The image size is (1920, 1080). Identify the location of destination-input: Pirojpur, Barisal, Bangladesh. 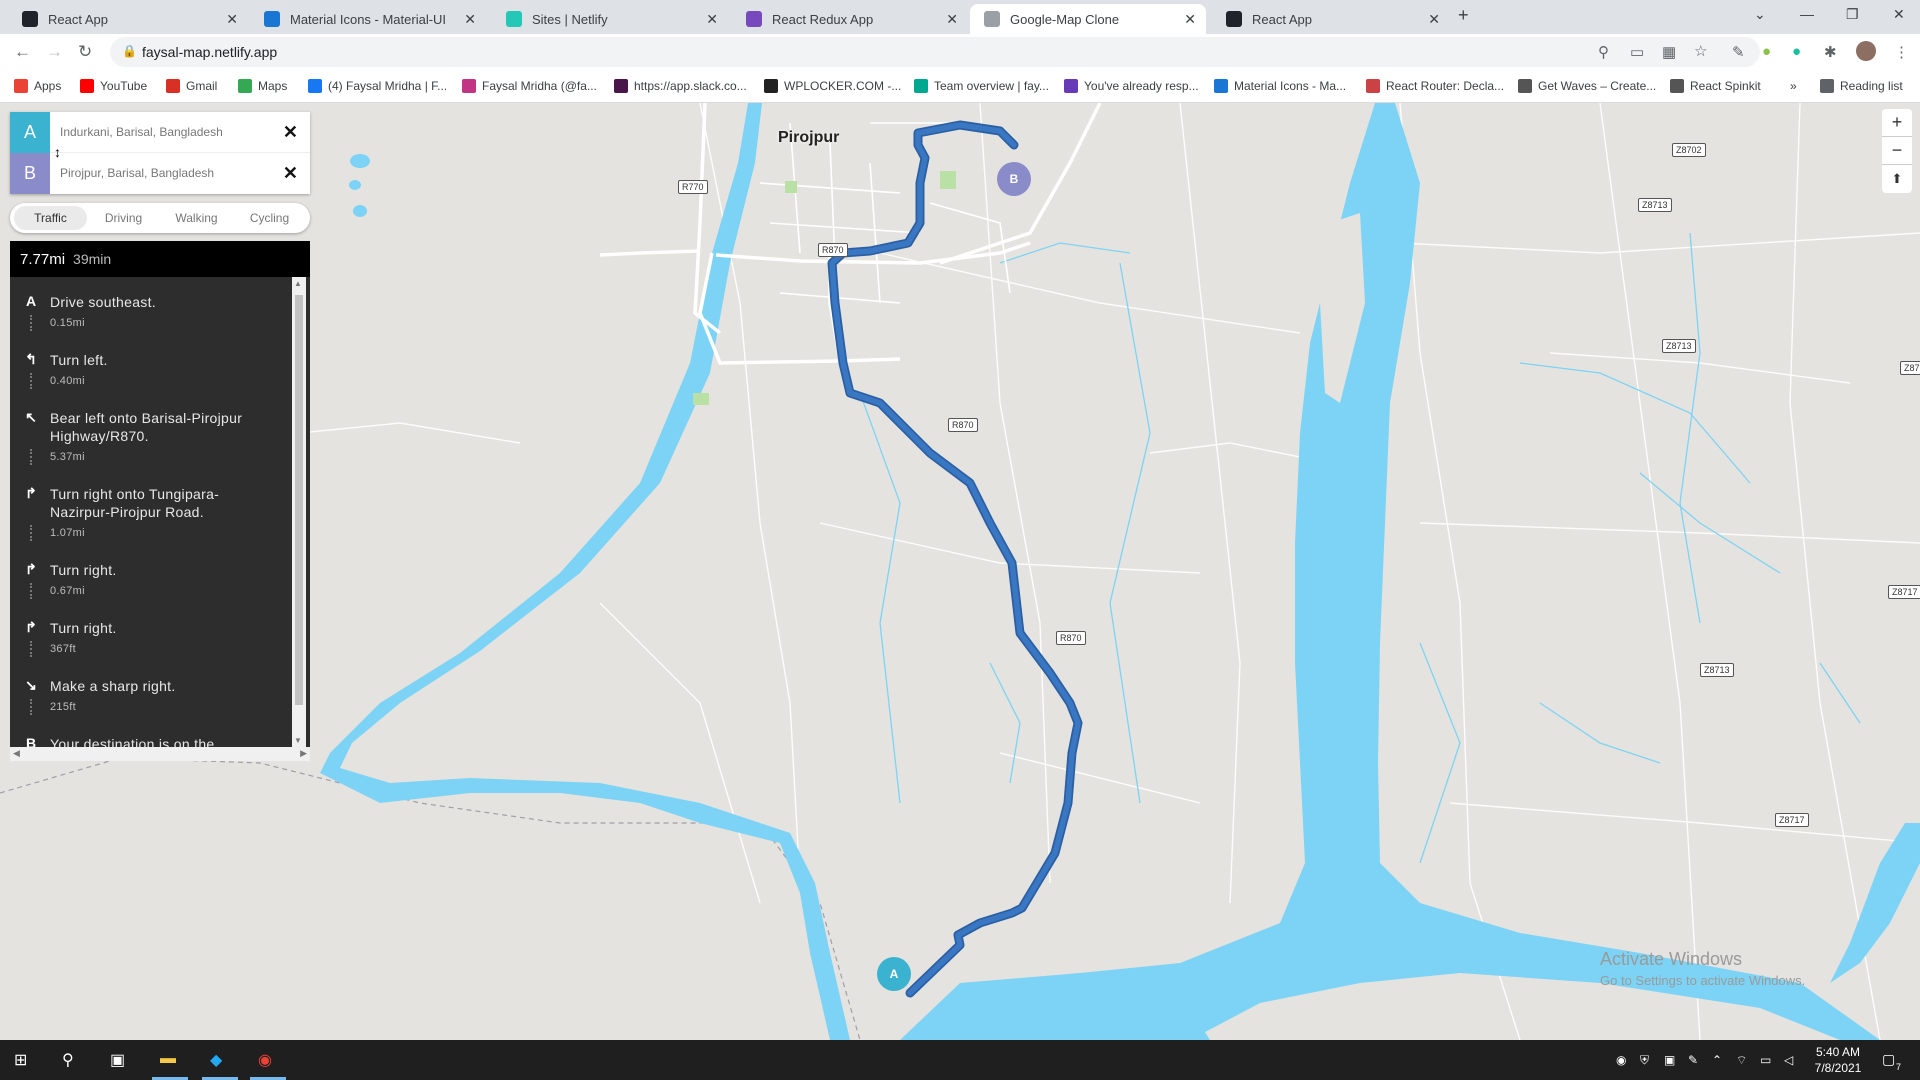
(137, 173).